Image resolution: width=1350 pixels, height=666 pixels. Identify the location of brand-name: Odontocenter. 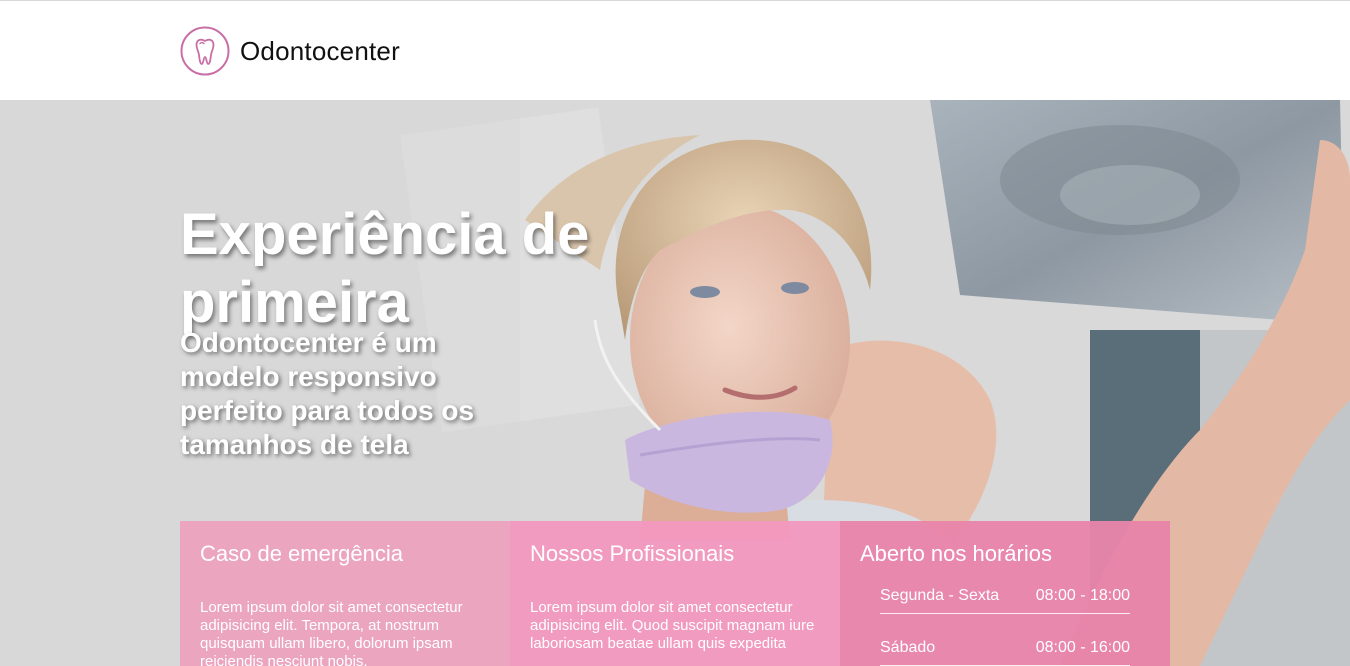
(320, 50).